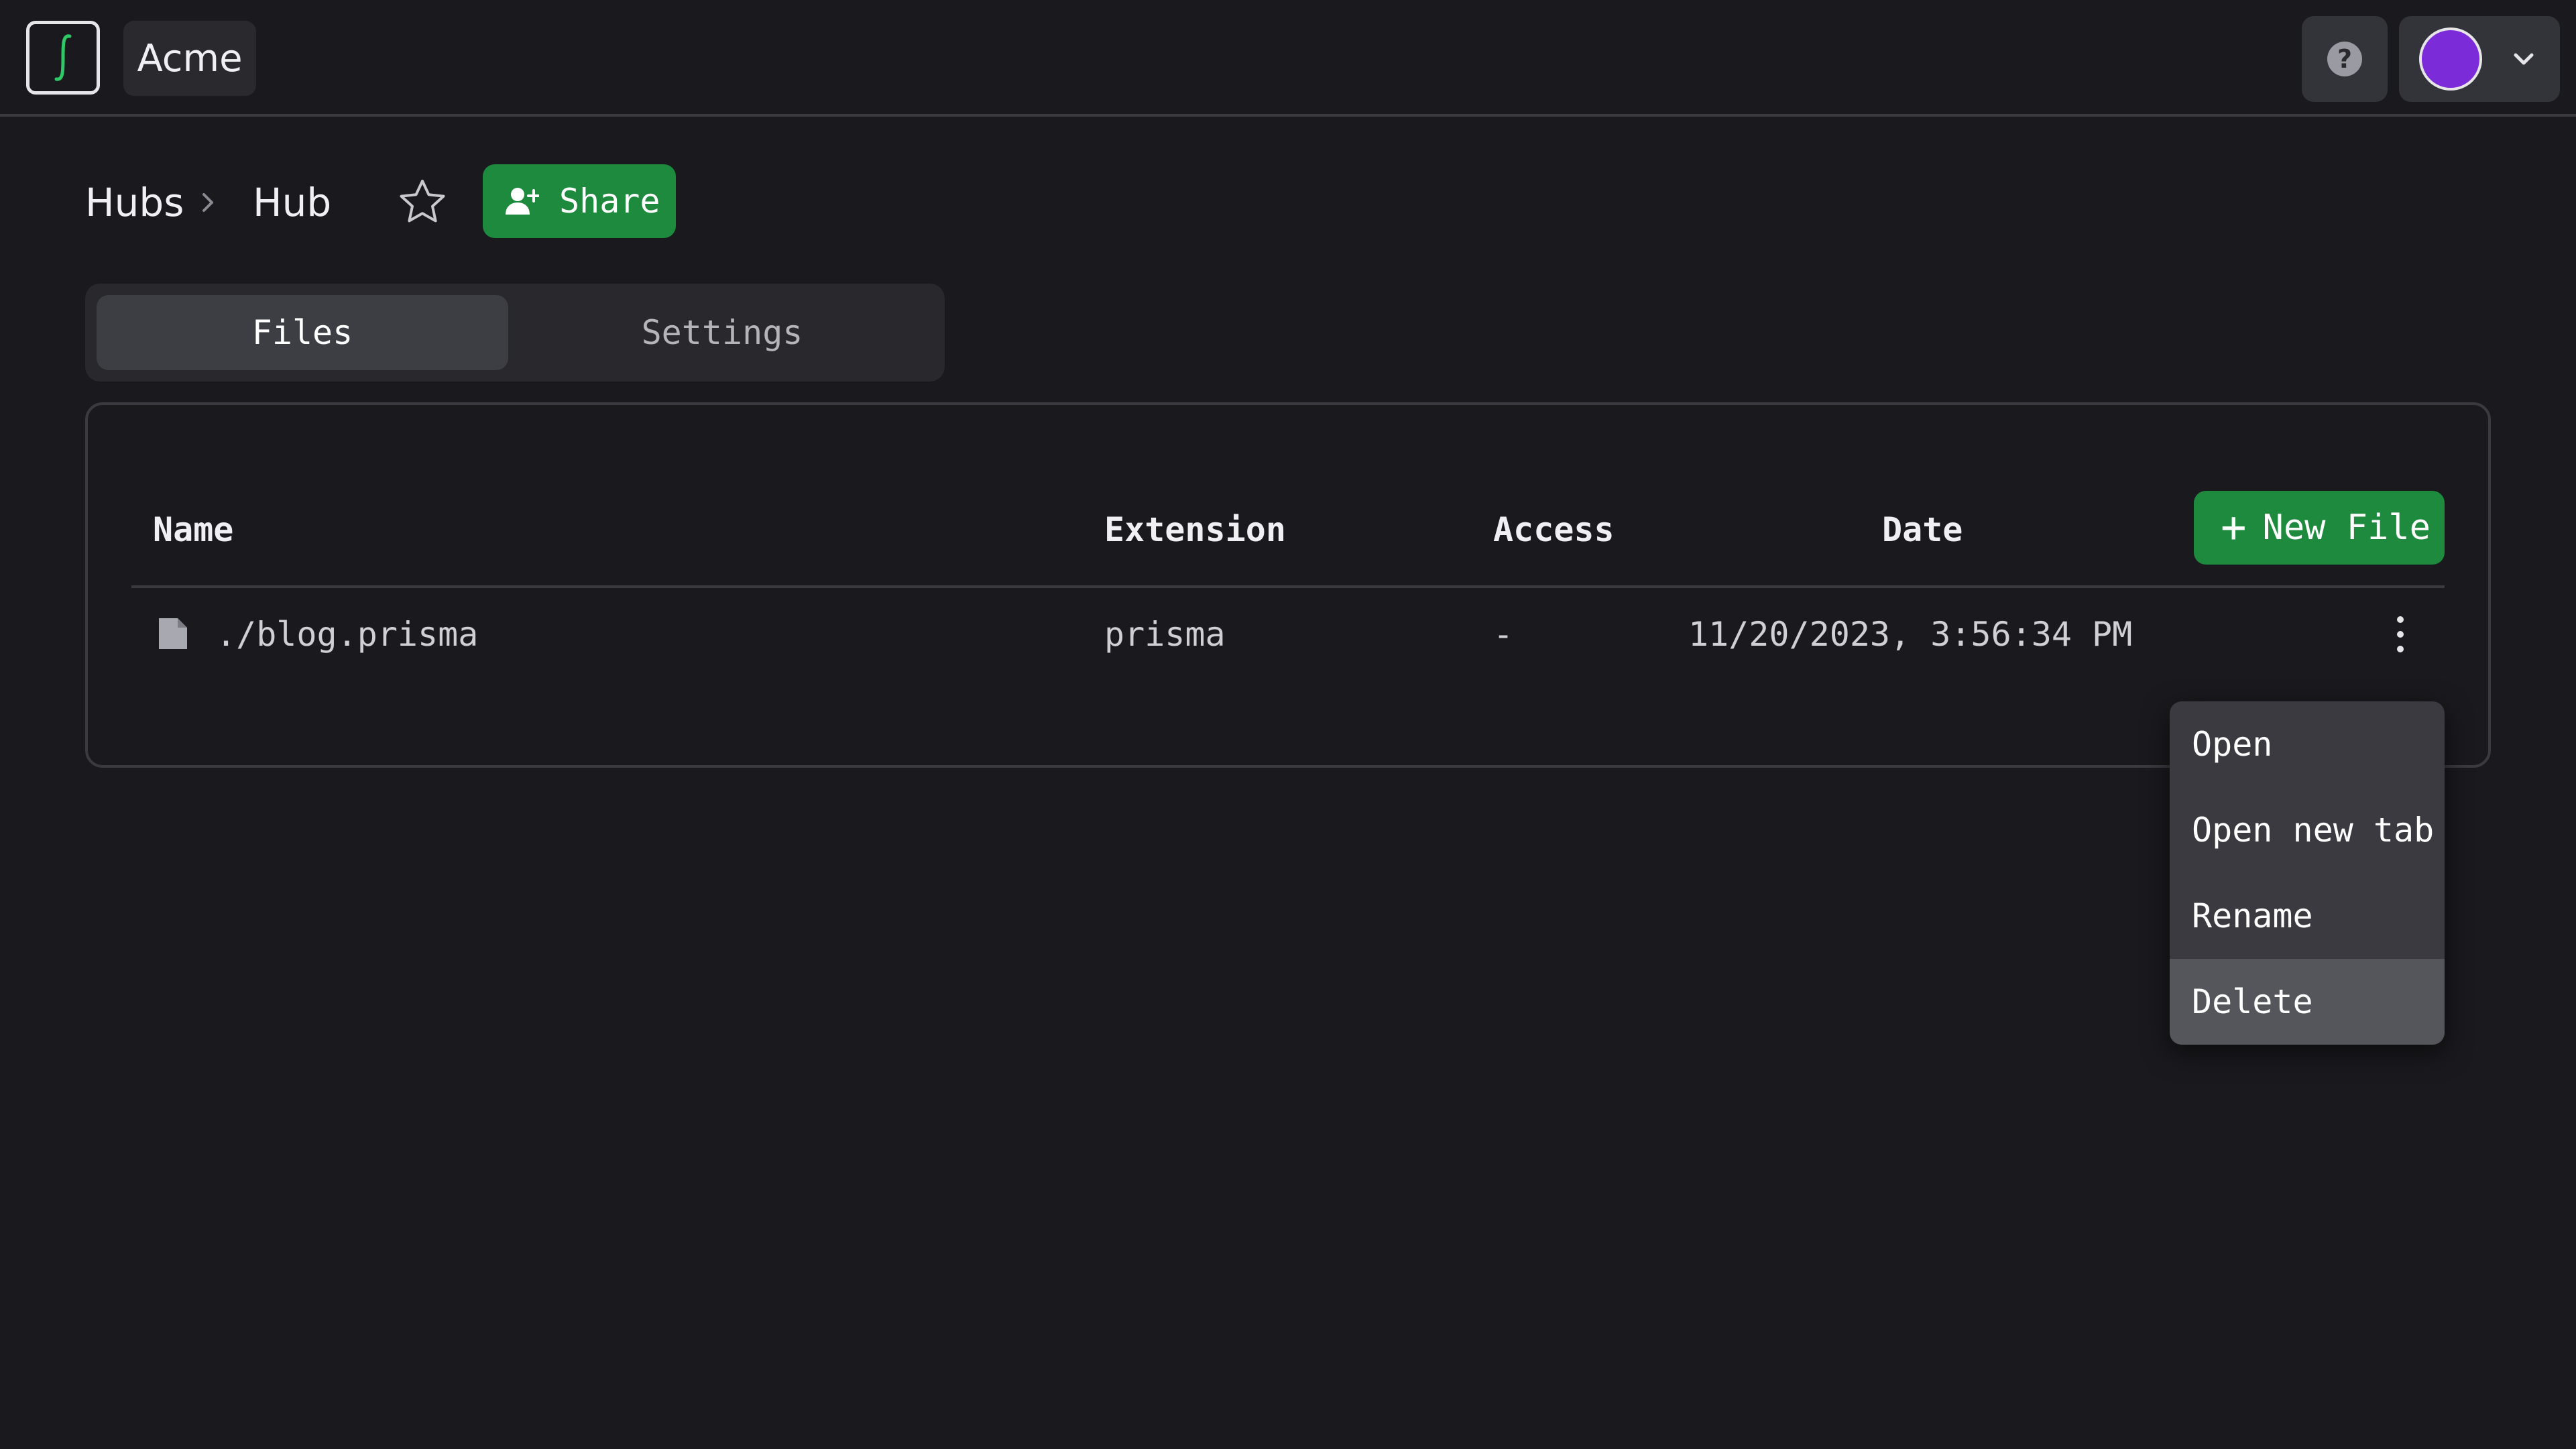 The image size is (2576, 1449). What do you see at coordinates (1503, 635) in the screenshot?
I see `file-access: -` at bounding box center [1503, 635].